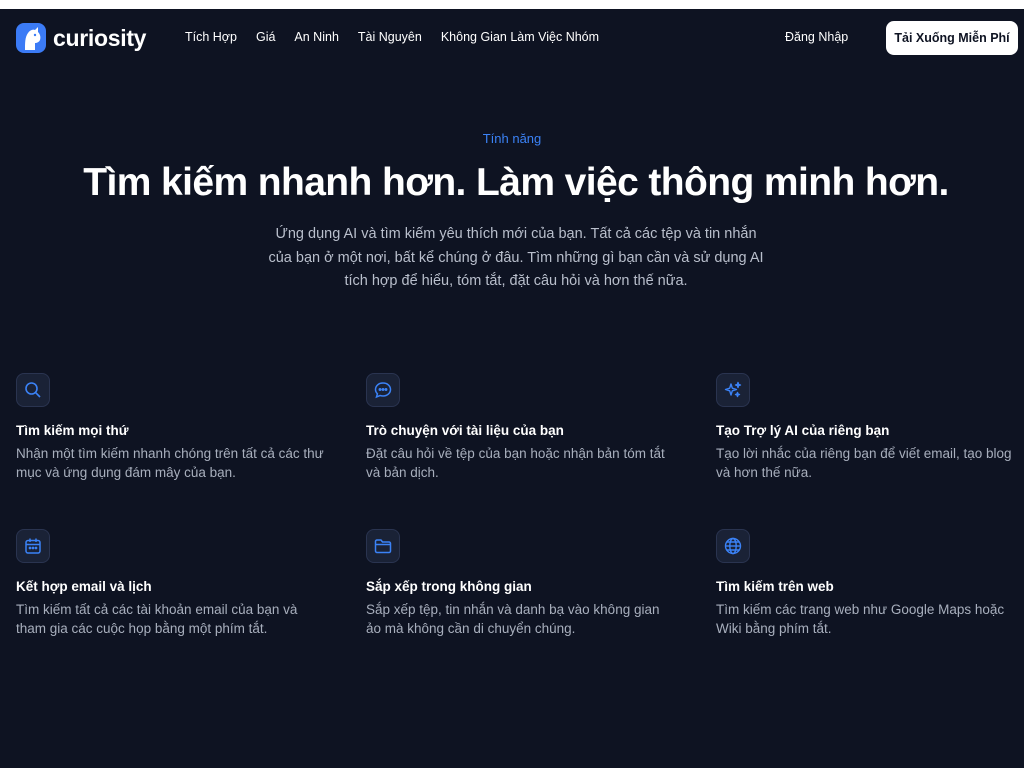 Image resolution: width=1024 pixels, height=768 pixels. What do you see at coordinates (211, 37) in the screenshot?
I see `nav-link-integrations: Tích Hợp` at bounding box center [211, 37].